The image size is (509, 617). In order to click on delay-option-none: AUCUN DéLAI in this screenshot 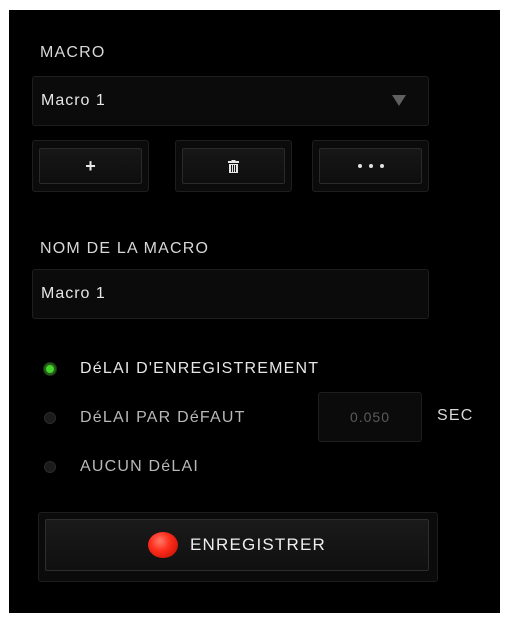, I will do `click(121, 467)`.